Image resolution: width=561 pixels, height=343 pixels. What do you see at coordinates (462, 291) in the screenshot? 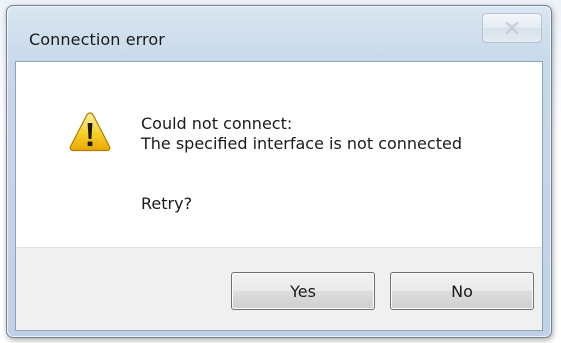
I see `no-button: No` at bounding box center [462, 291].